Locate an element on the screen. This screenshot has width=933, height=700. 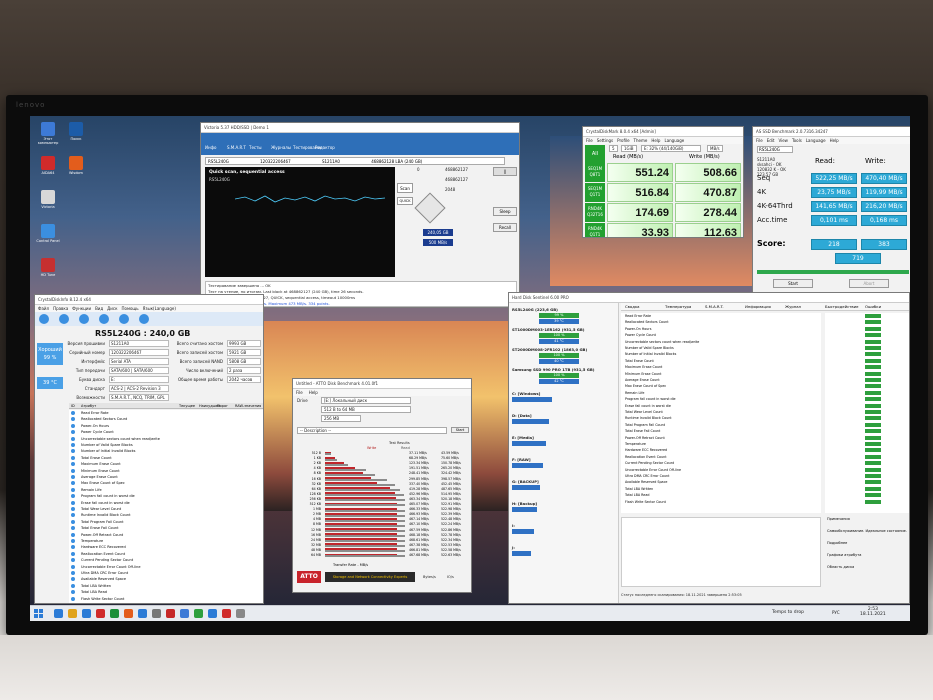
victoria-tab: Тесты is located at coordinates (255, 147).